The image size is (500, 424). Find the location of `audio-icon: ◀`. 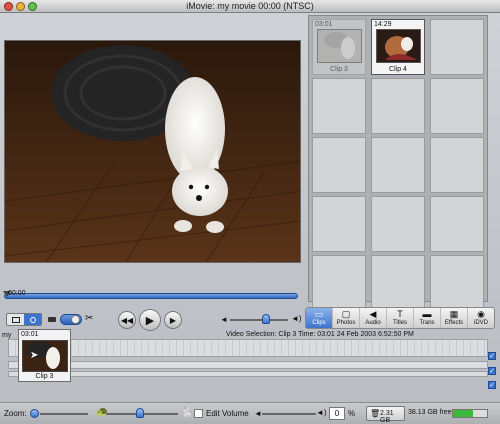

audio-icon: ◀ is located at coordinates (373, 314).